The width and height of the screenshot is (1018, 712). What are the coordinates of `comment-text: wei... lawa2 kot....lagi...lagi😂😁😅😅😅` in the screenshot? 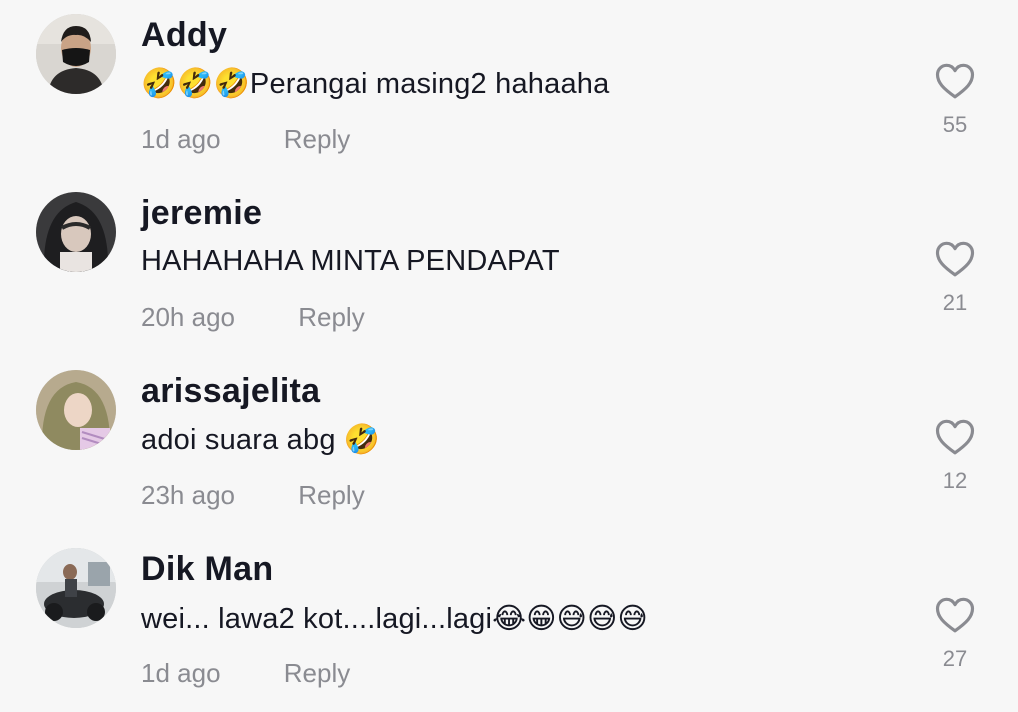 It's located at (394, 619).